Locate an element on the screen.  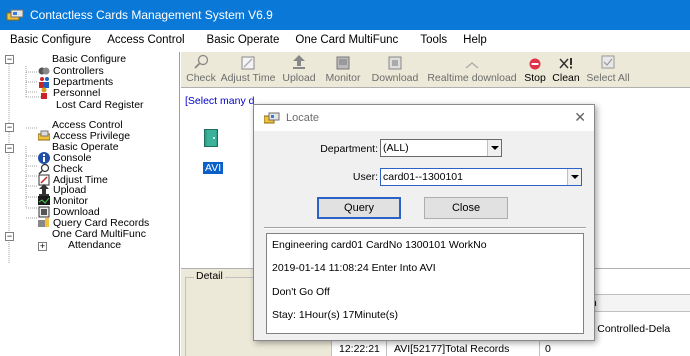
close-icon: ✕ is located at coordinates (580, 117).